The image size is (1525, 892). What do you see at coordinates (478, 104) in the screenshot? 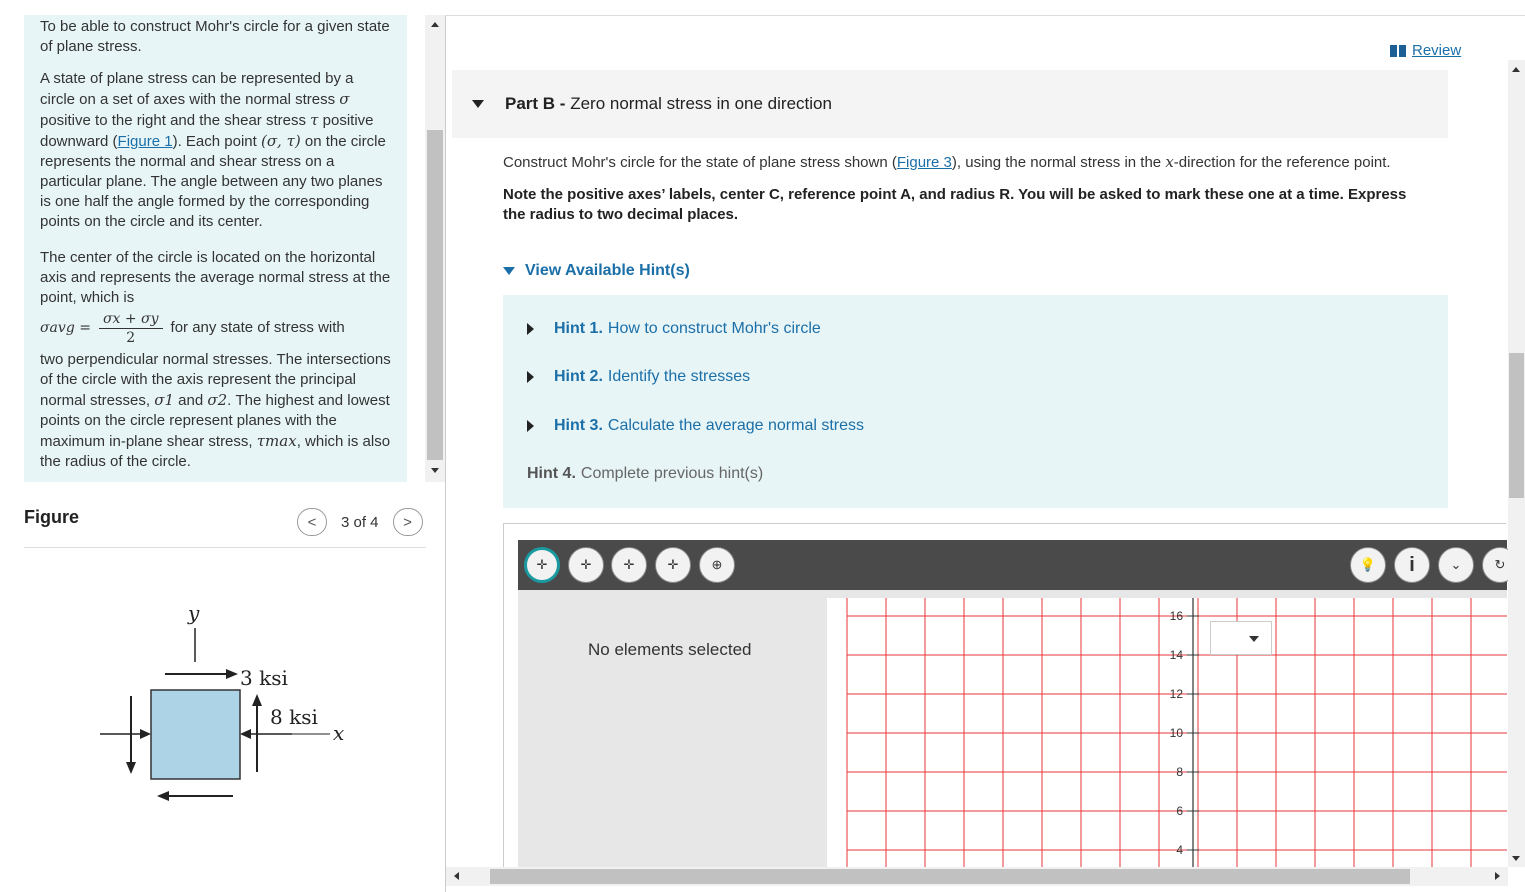
I see `collapse-triangle-icon` at bounding box center [478, 104].